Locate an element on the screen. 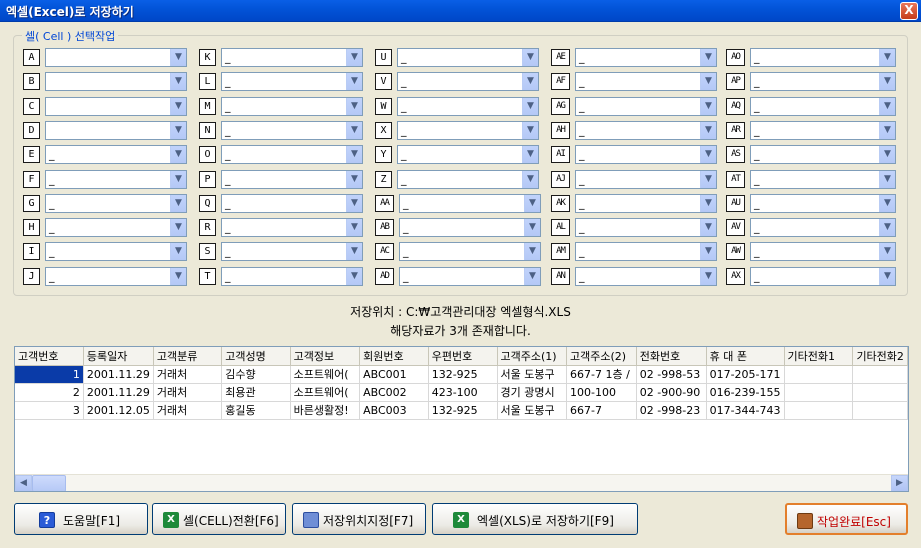 The height and width of the screenshot is (548, 921). table-cell: 100-100 is located at coordinates (601, 392).